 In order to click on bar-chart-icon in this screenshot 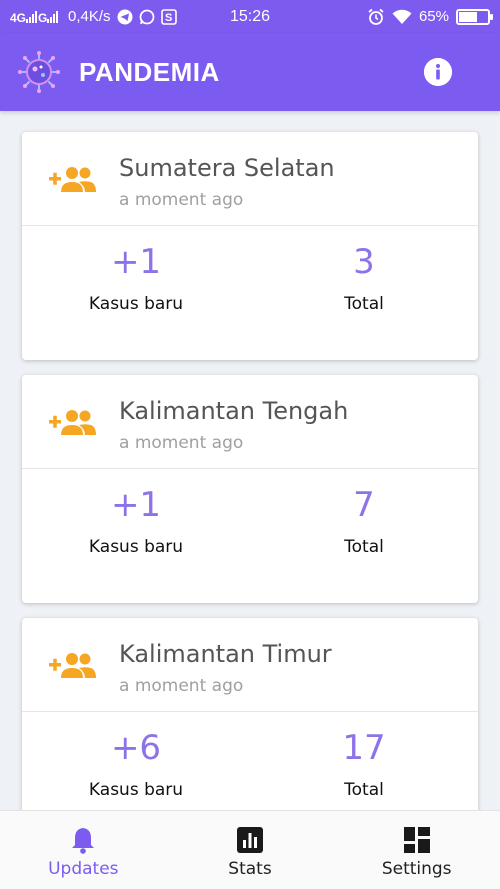, I will do `click(250, 840)`.